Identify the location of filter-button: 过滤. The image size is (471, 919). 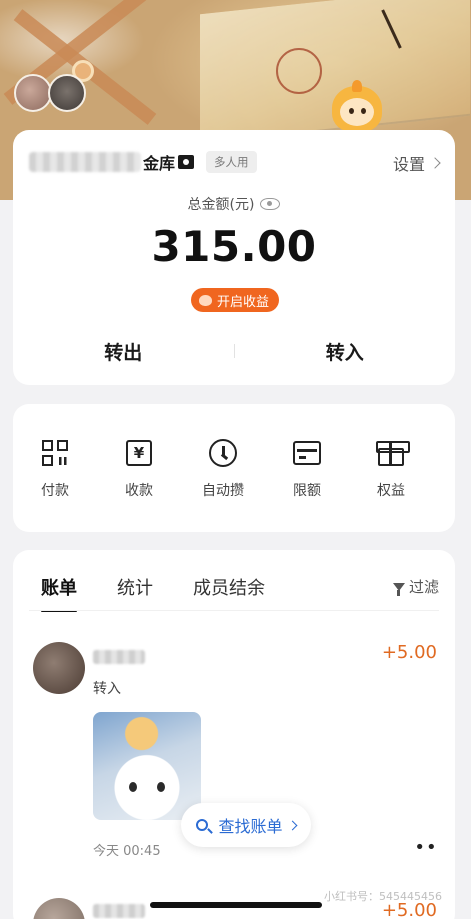
(415, 586).